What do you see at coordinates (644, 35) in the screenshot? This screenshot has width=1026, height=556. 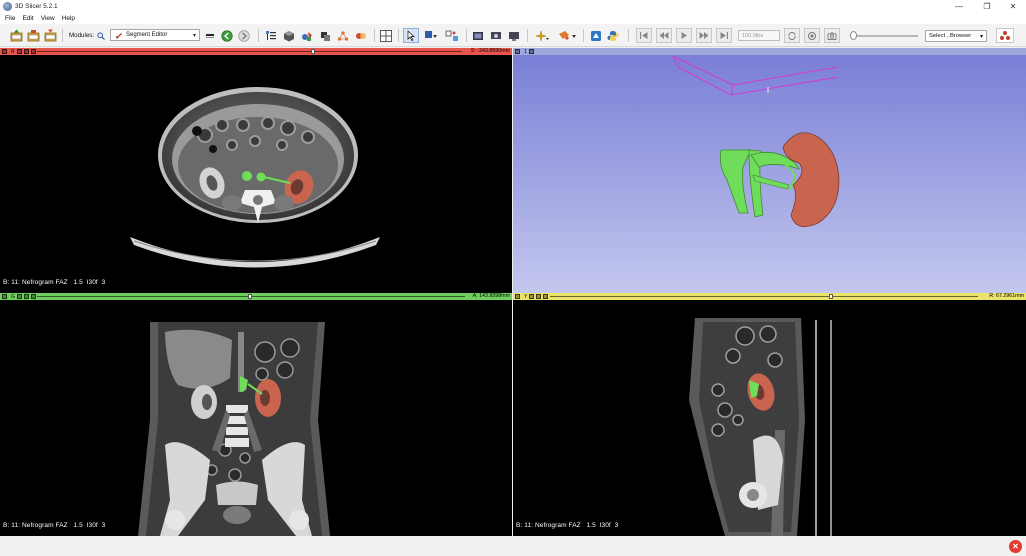 I see `first-frame-button` at bounding box center [644, 35].